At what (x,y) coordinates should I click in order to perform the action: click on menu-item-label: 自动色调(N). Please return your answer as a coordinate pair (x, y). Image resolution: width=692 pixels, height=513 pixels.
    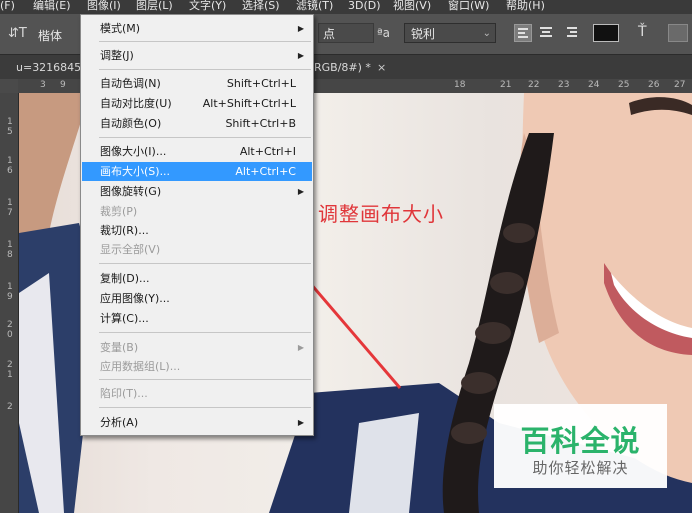
    Looking at the image, I should click on (130, 83).